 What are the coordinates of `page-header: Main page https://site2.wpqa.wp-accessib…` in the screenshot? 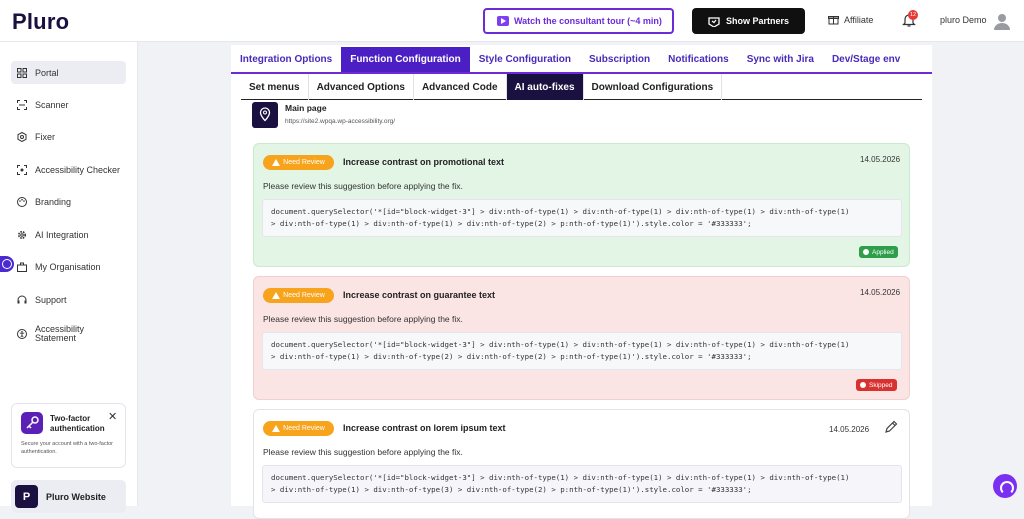 It's located at (582, 116).